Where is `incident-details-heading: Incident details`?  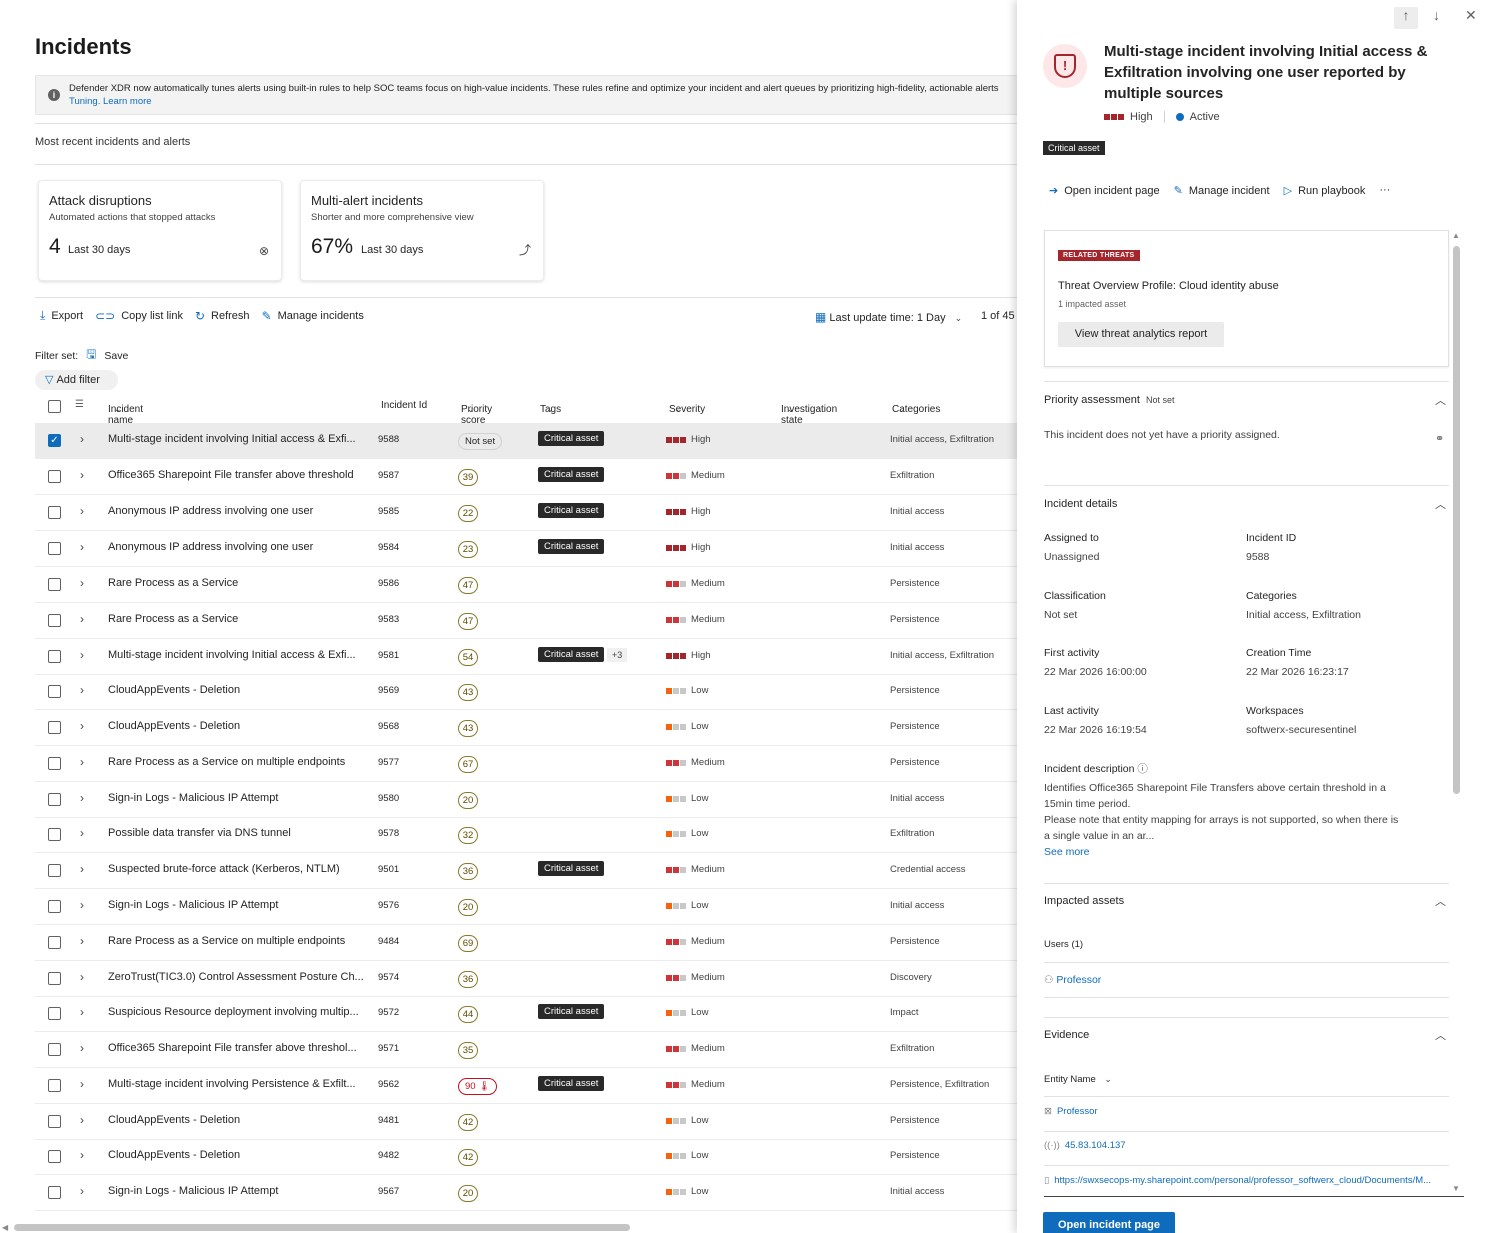 incident-details-heading: Incident details is located at coordinates (1080, 504).